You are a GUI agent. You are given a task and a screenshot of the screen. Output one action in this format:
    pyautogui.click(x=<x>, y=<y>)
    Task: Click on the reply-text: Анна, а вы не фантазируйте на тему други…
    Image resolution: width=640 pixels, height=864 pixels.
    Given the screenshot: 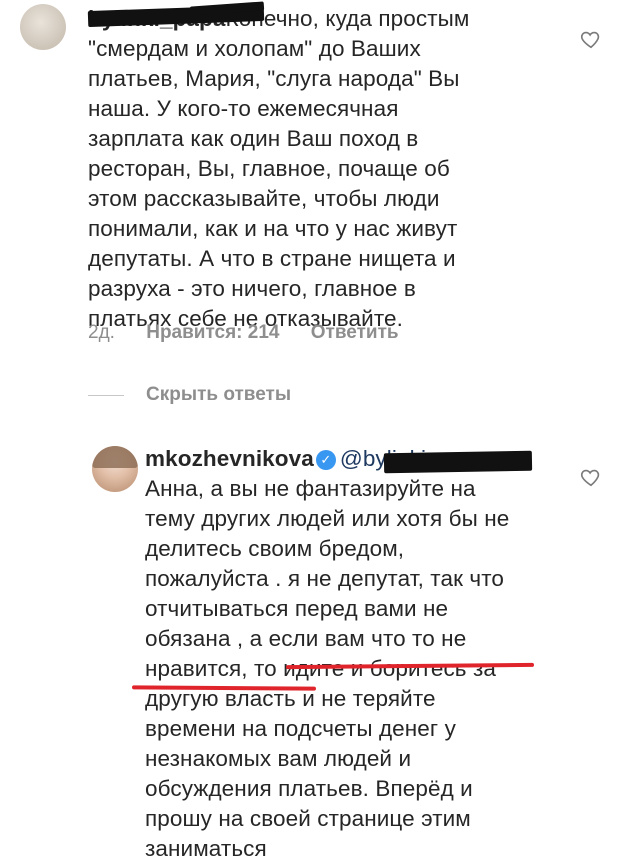 What is the action you would take?
    pyautogui.click(x=327, y=578)
    